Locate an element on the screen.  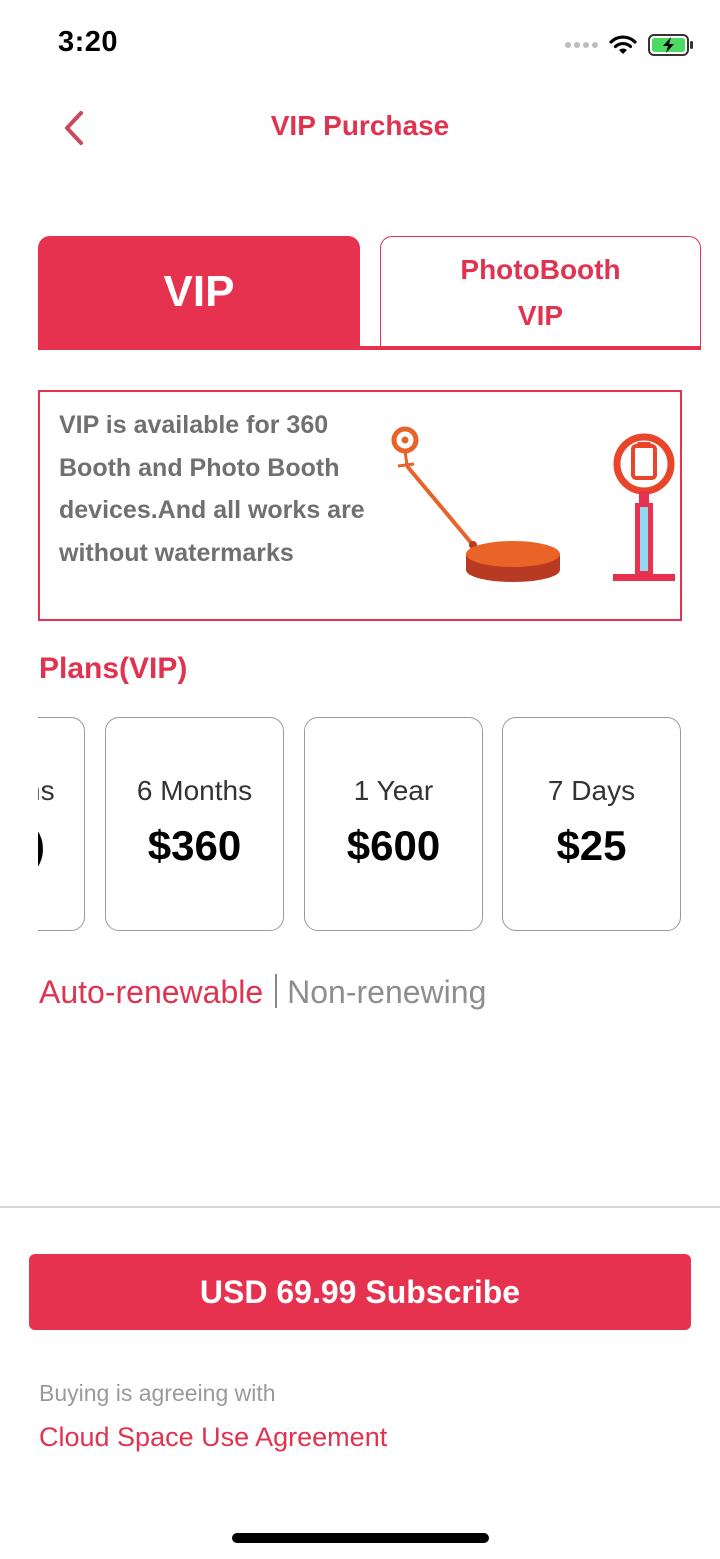
wifi-icon is located at coordinates (623, 44).